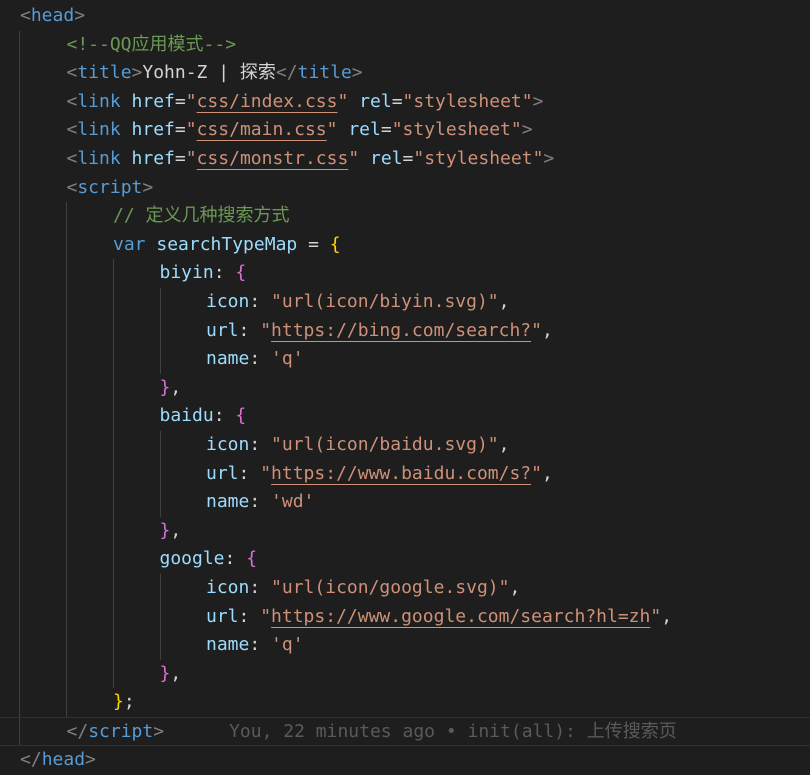 The width and height of the screenshot is (810, 775). I want to click on code-content: <!--QQ应用模式-->, so click(152, 45).